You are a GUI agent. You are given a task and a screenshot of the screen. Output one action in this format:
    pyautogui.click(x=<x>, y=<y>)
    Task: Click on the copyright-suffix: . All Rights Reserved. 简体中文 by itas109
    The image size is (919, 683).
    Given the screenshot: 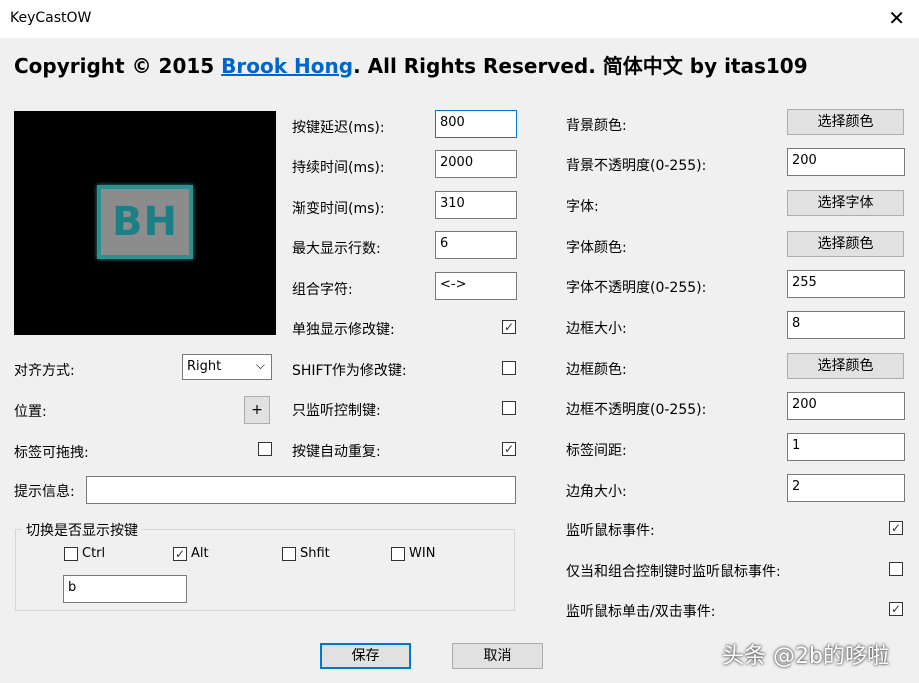 What is the action you would take?
    pyautogui.click(x=580, y=66)
    